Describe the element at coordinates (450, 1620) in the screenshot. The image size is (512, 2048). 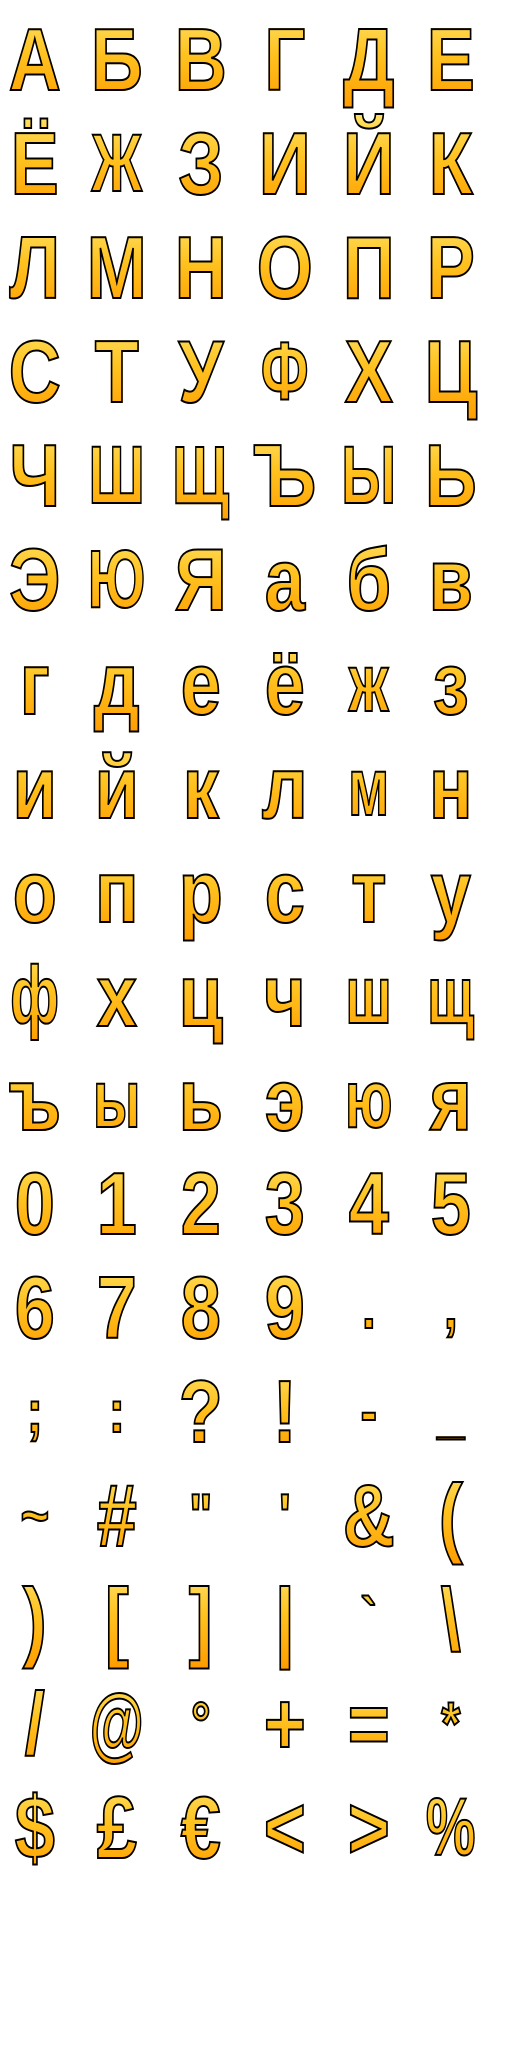
I see `glyph-cell: \` at that location.